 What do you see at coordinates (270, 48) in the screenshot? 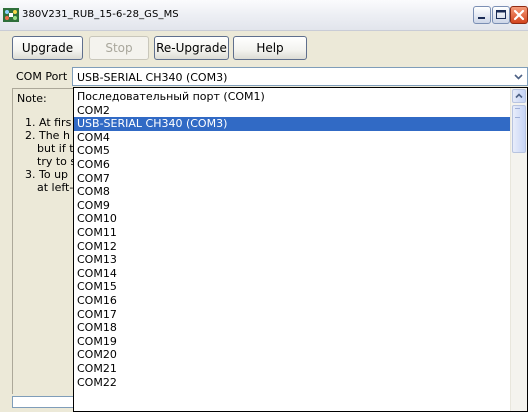
I see `help-button: Help` at bounding box center [270, 48].